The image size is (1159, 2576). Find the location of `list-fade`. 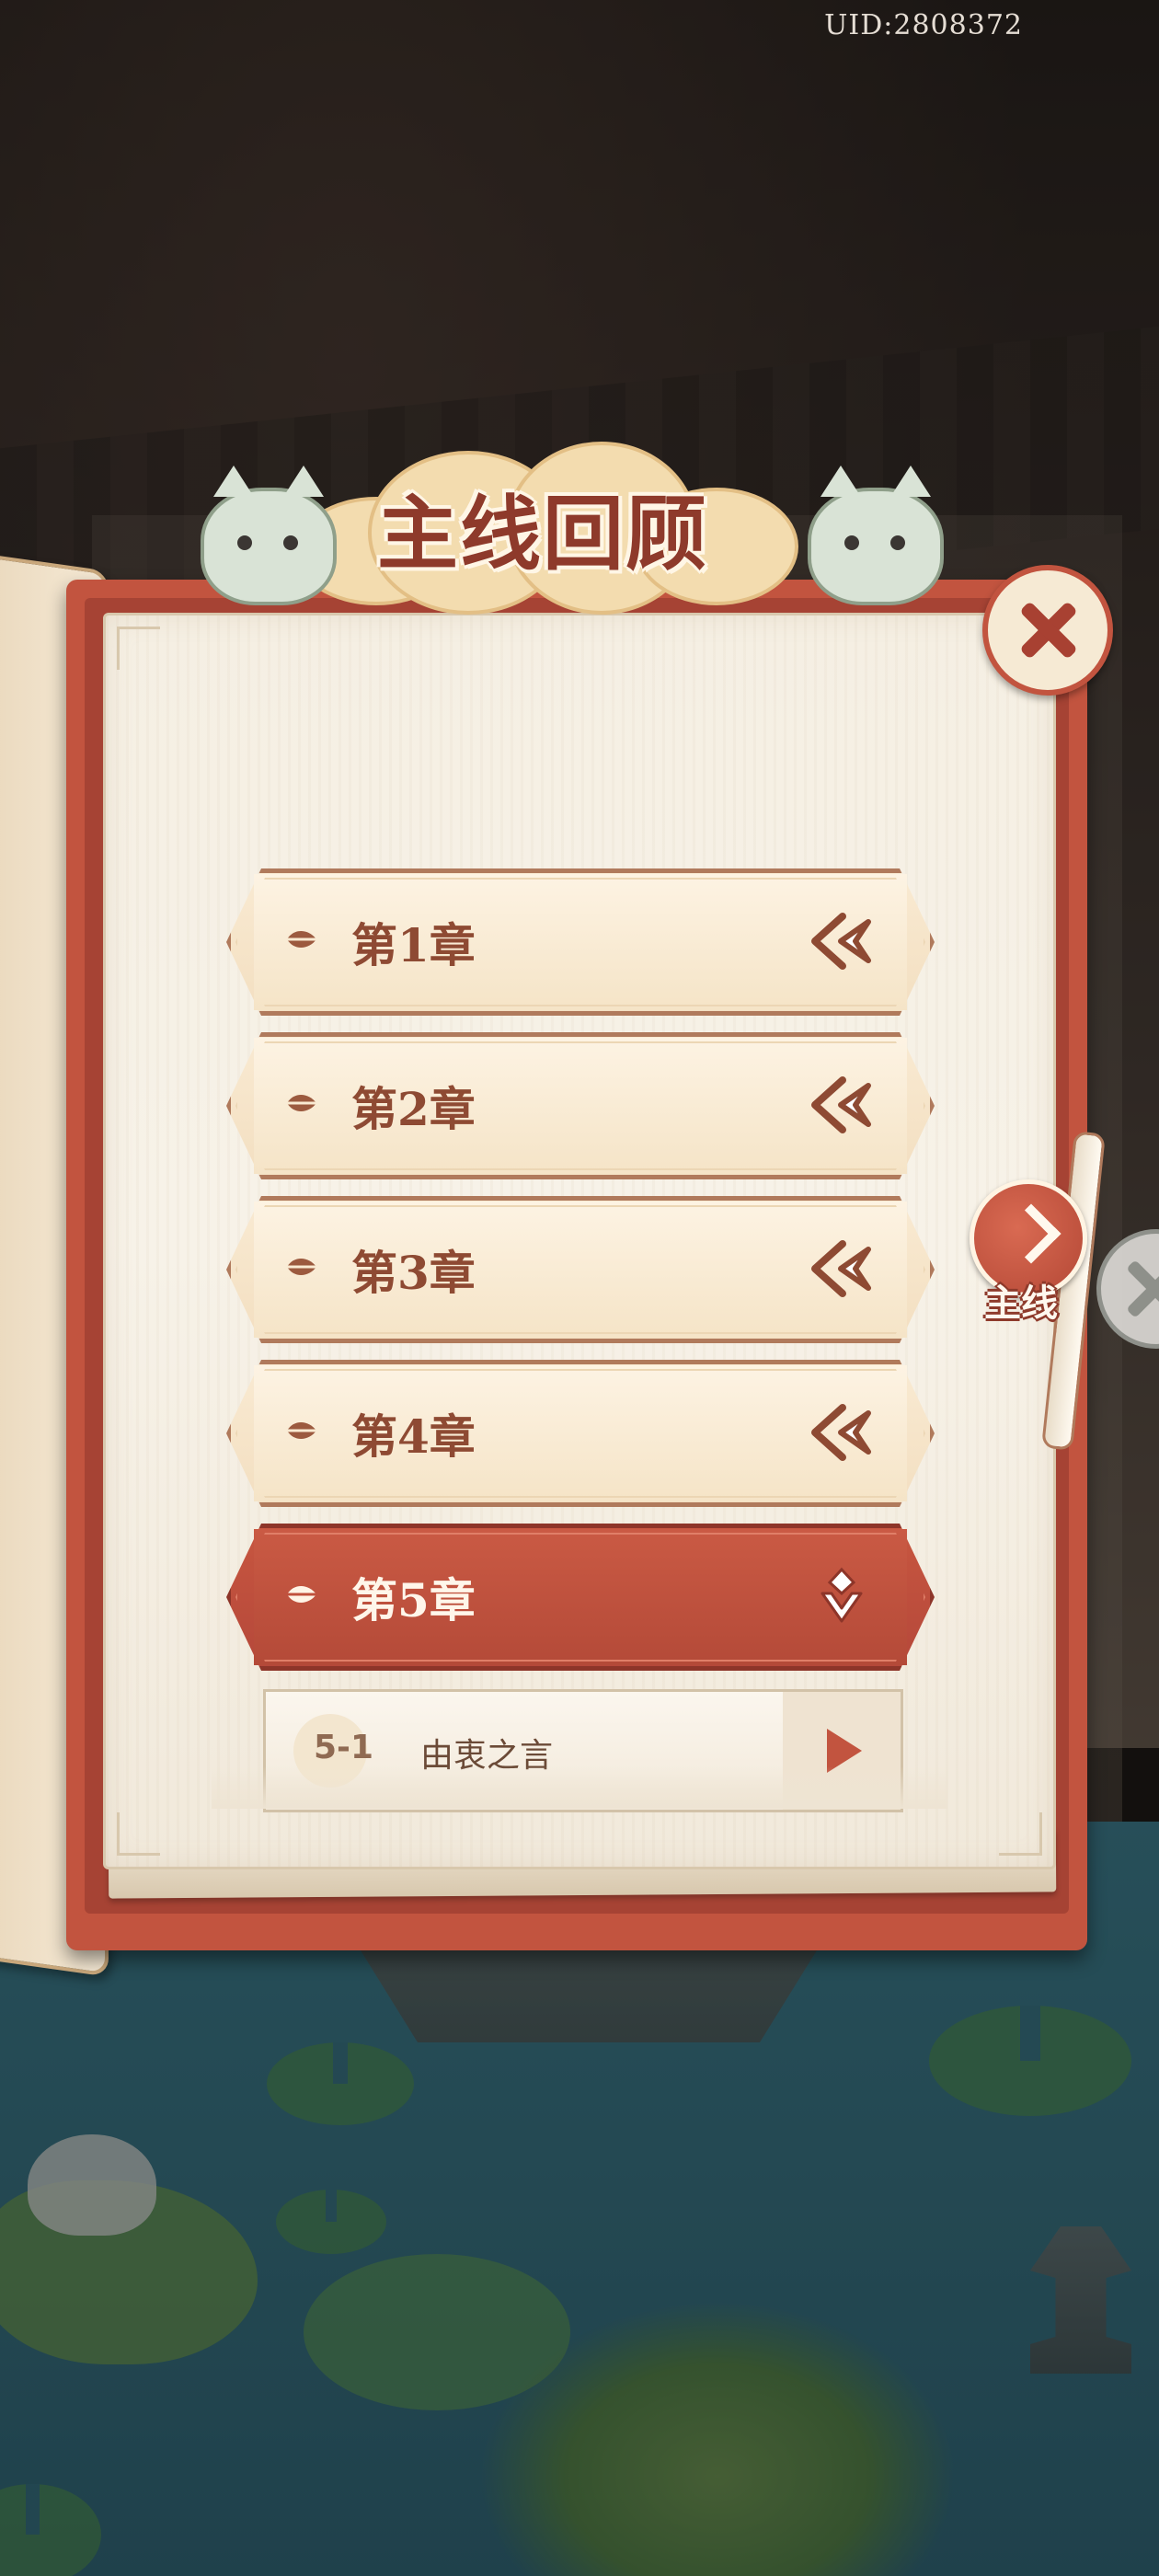

list-fade is located at coordinates (579, 1787).